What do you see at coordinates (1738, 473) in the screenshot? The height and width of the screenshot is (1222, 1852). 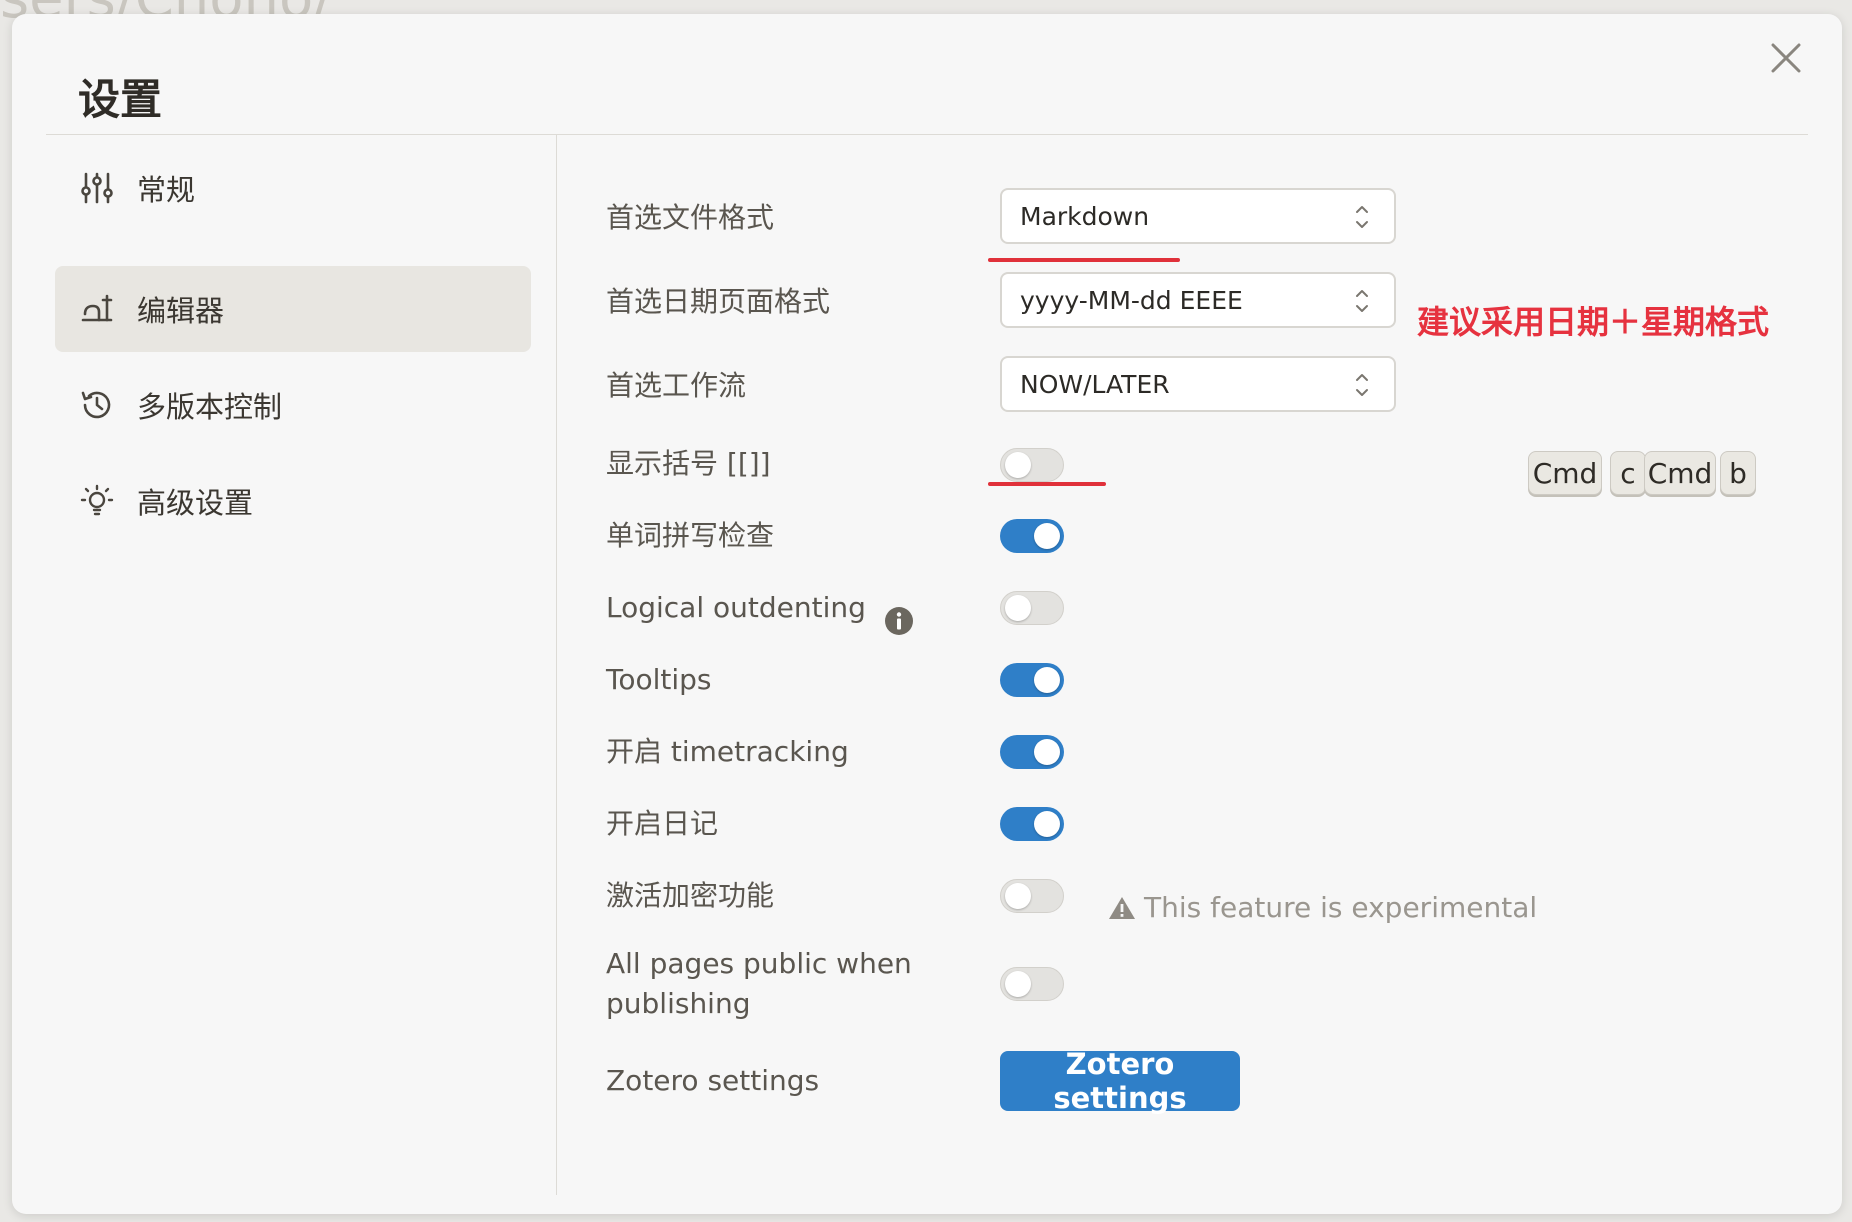 I see `shortcut-key: b` at bounding box center [1738, 473].